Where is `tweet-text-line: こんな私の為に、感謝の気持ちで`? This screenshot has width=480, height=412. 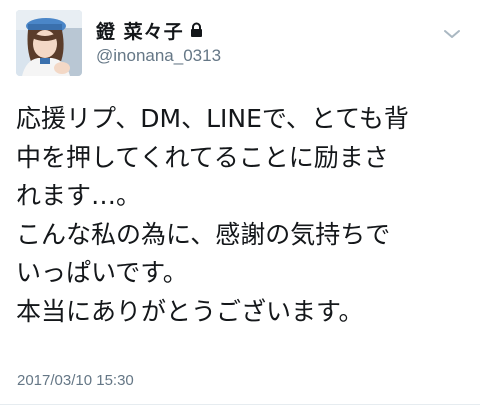
tweet-text-line: こんな私の為に、感謝の気持ちで is located at coordinates (203, 234).